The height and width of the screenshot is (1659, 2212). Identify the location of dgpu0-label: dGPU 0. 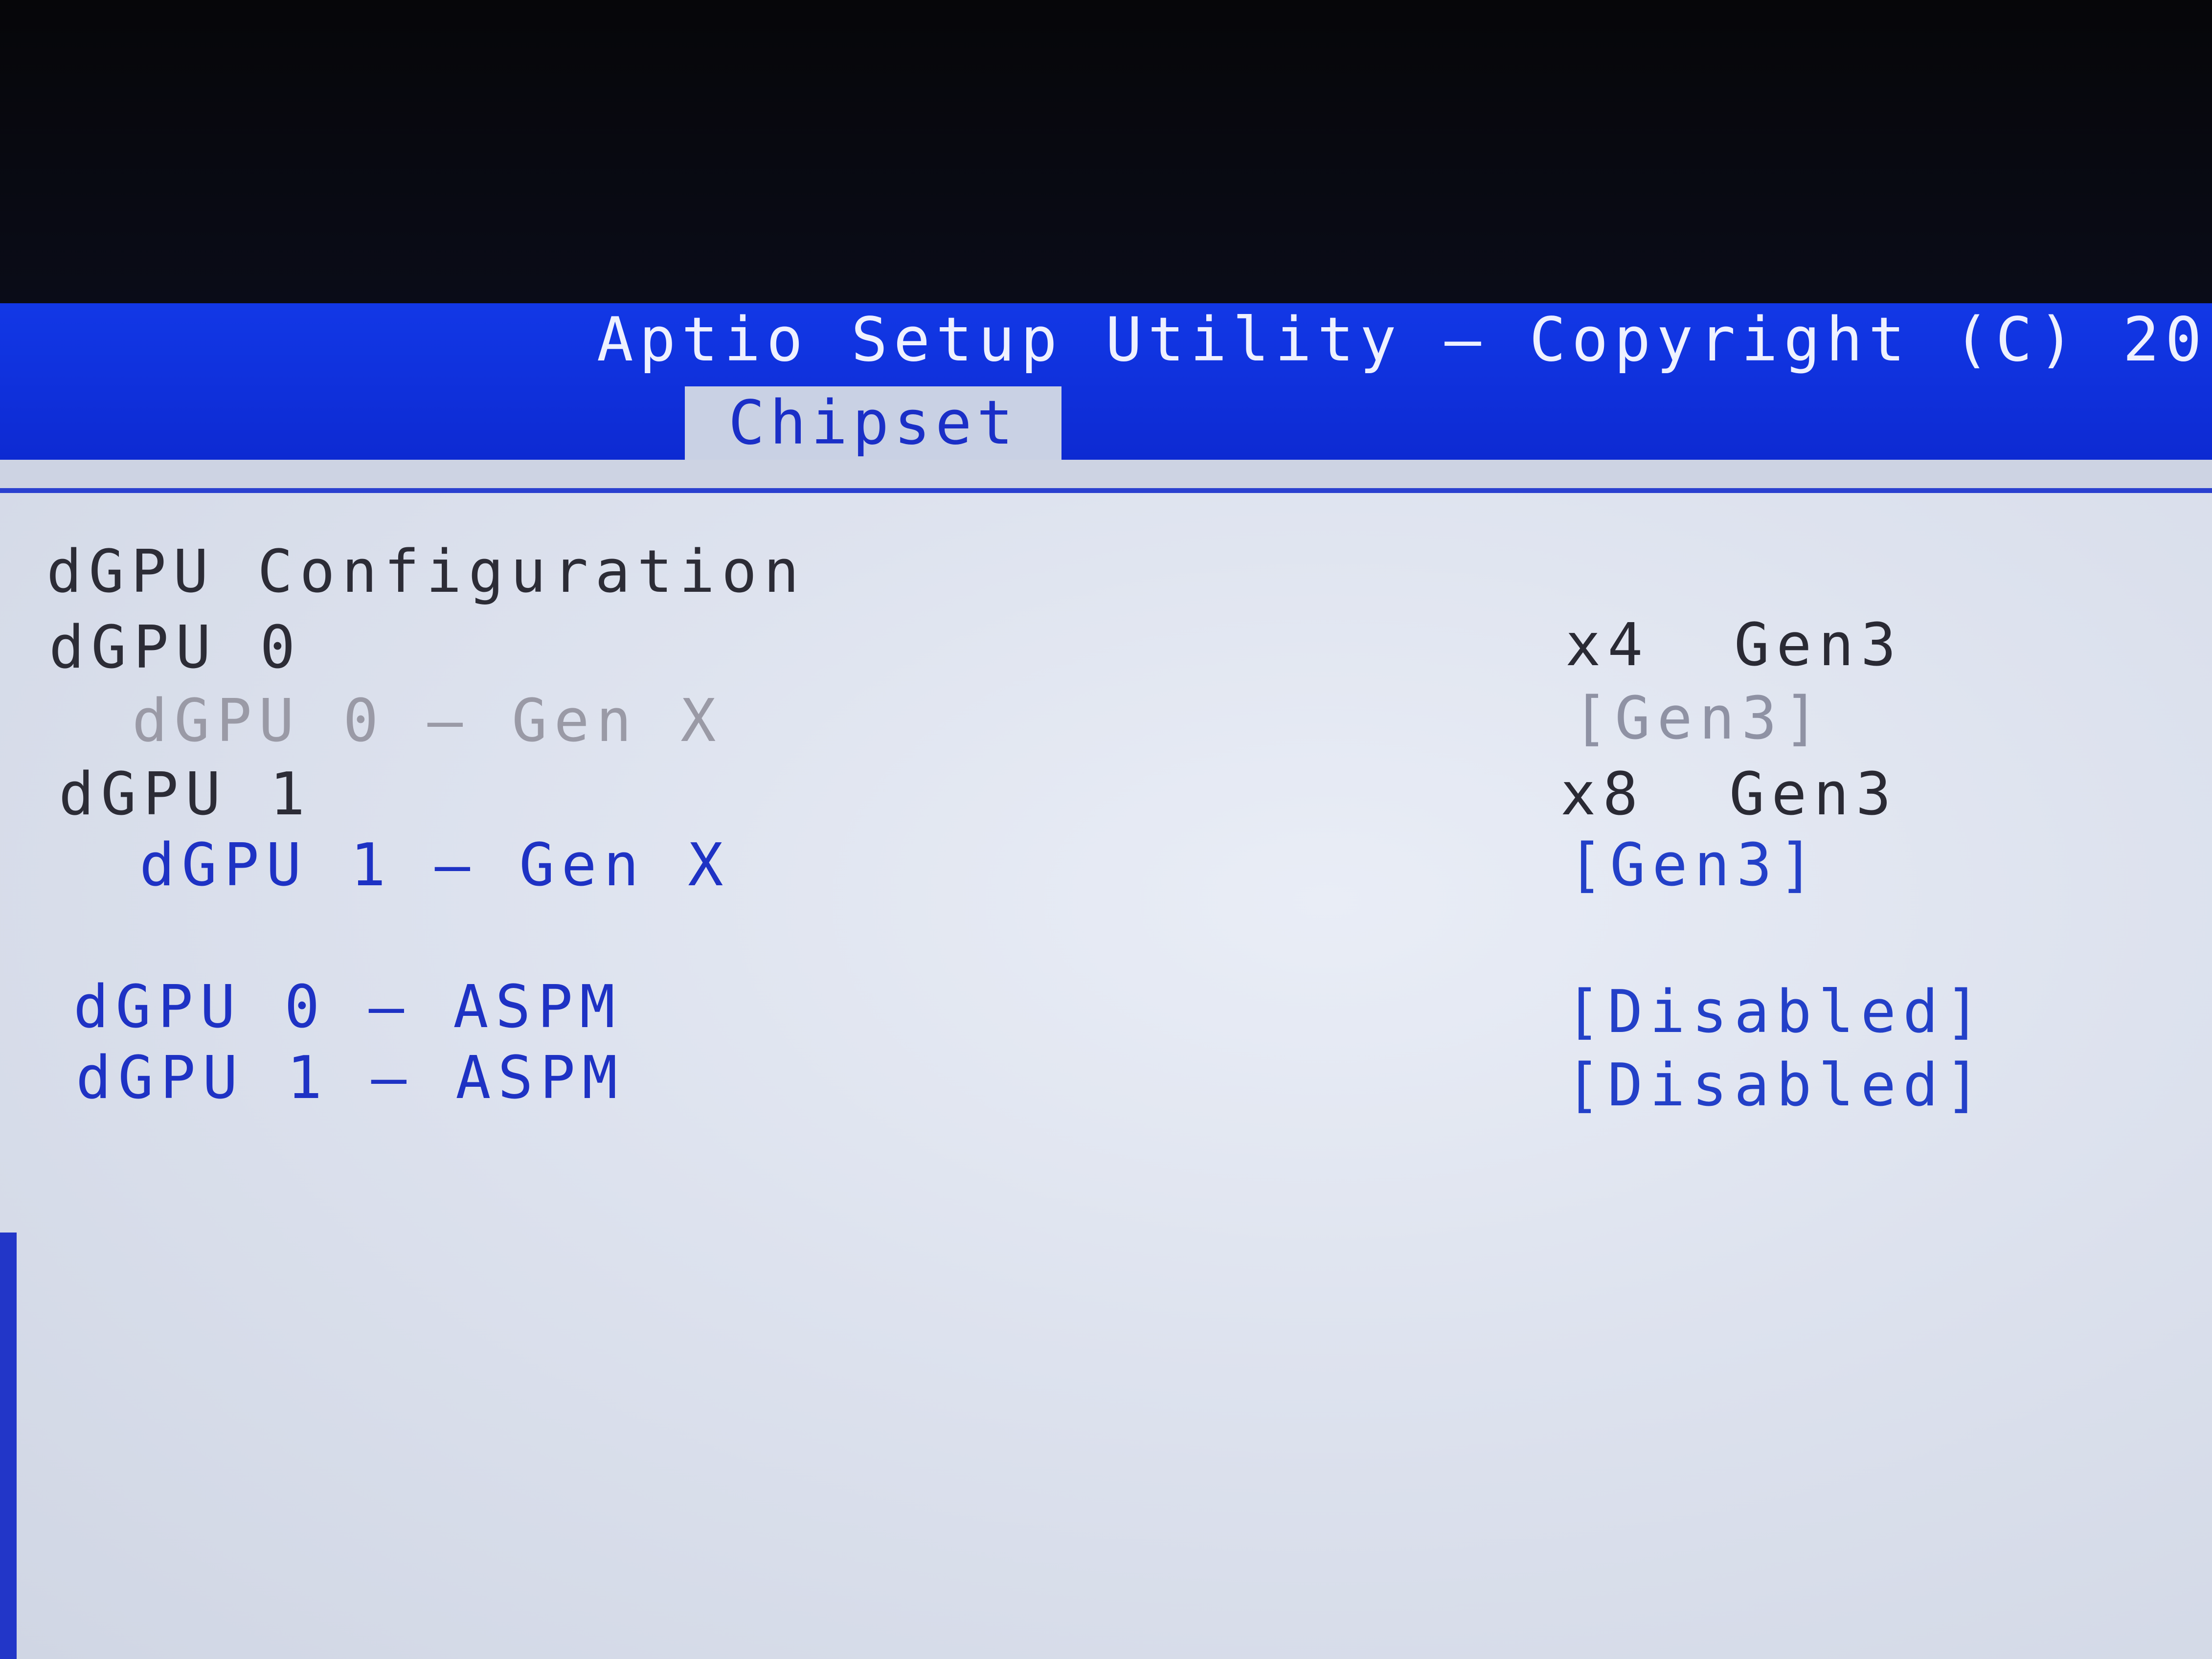
(175, 648).